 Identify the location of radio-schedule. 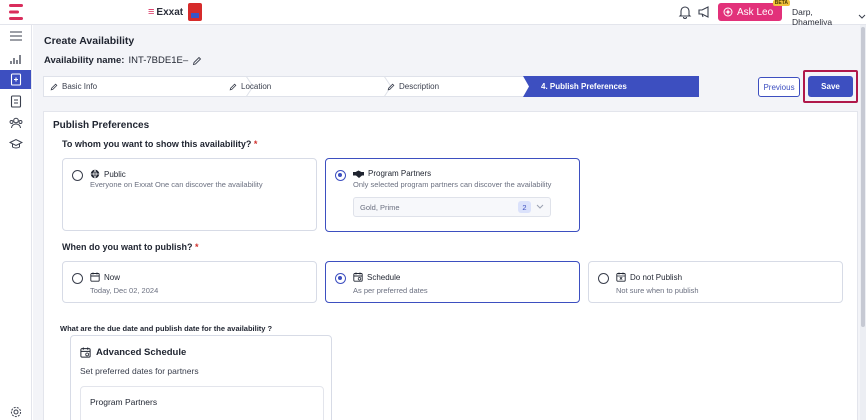
(340, 278).